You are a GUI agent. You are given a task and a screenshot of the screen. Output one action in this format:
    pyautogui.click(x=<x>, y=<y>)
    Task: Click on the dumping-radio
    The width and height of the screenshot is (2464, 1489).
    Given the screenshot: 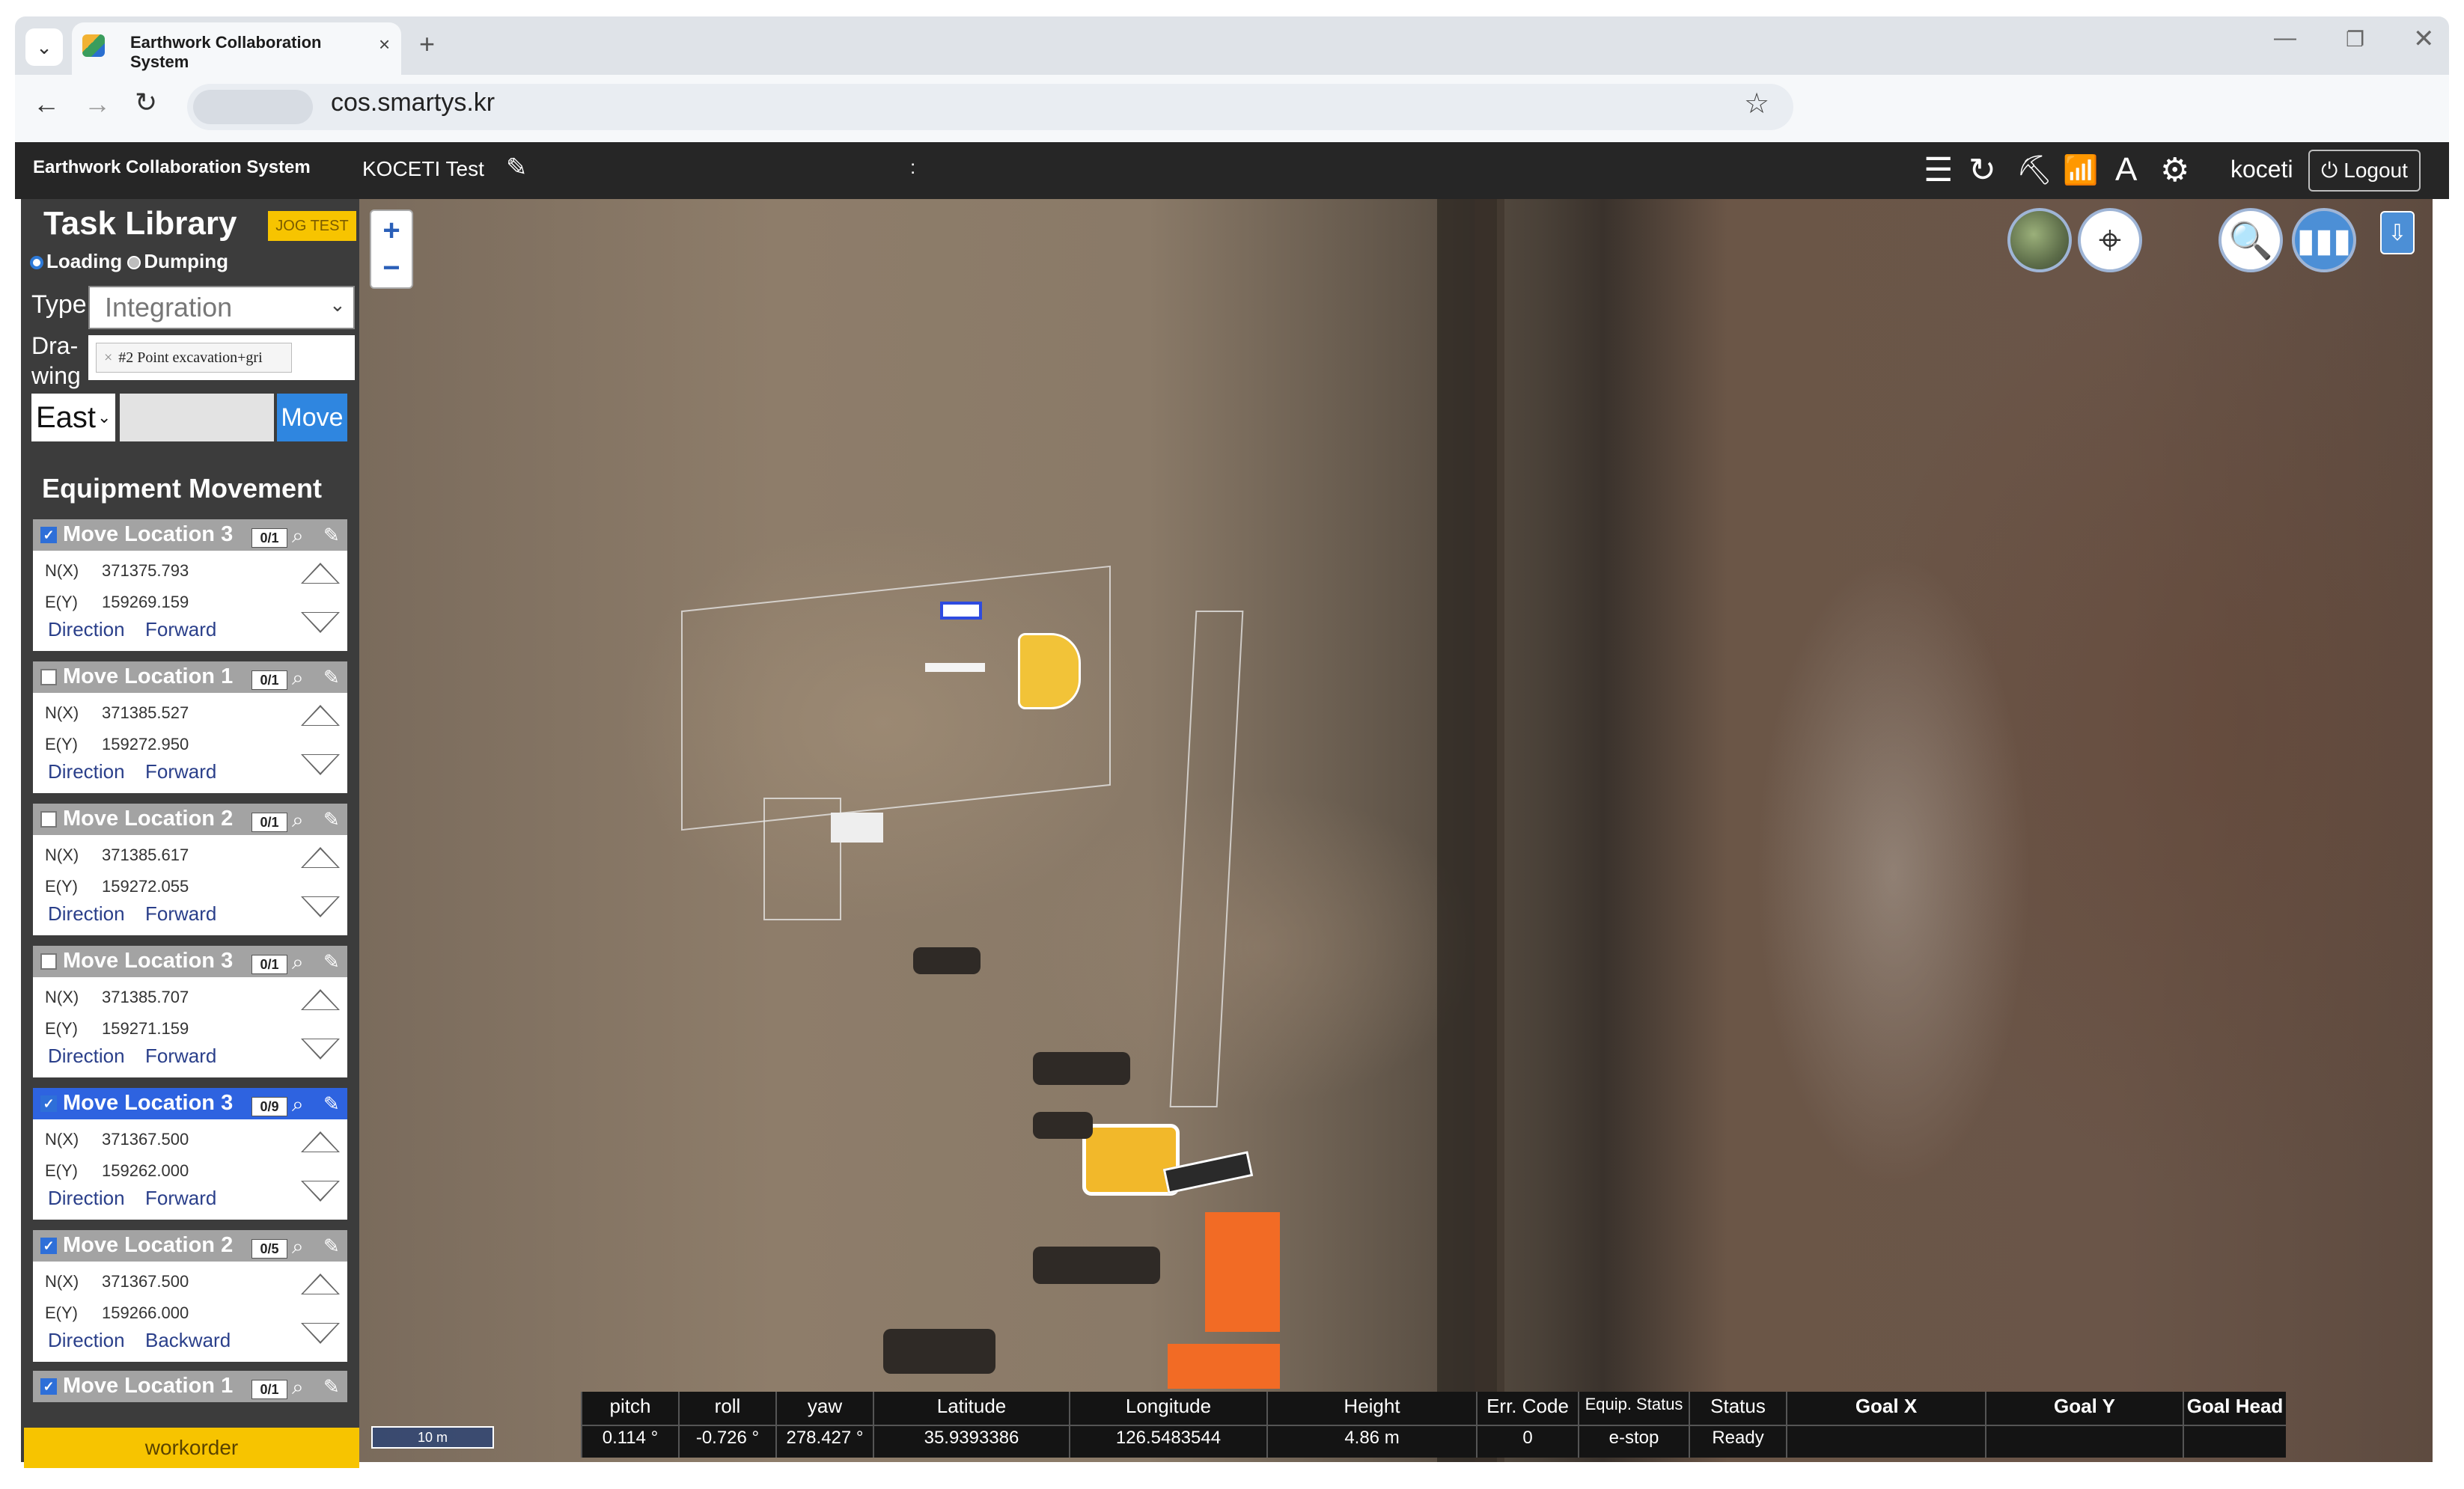 What is the action you would take?
    pyautogui.click(x=134, y=263)
    